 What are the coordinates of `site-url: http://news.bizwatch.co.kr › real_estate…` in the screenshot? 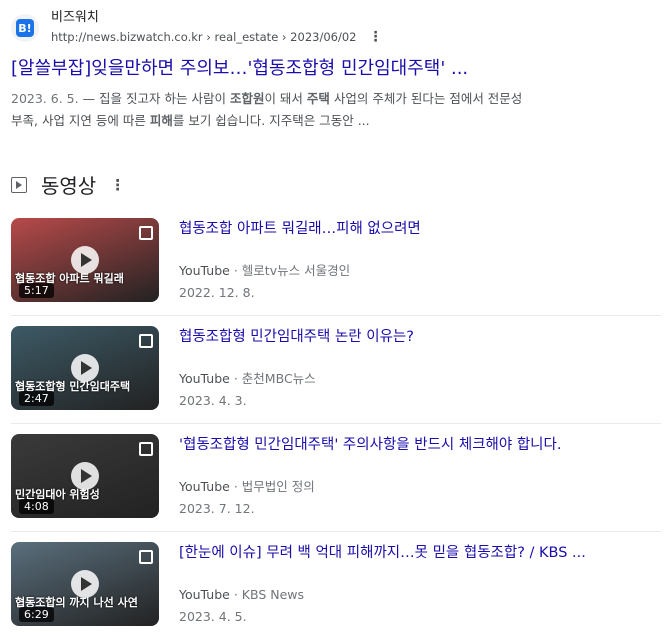 It's located at (216, 37).